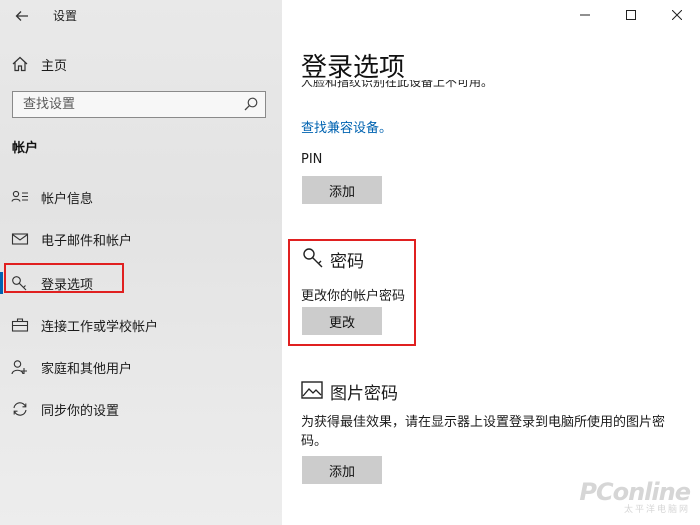 Image resolution: width=700 pixels, height=525 pixels. What do you see at coordinates (20, 409) in the screenshot?
I see `sync-icon` at bounding box center [20, 409].